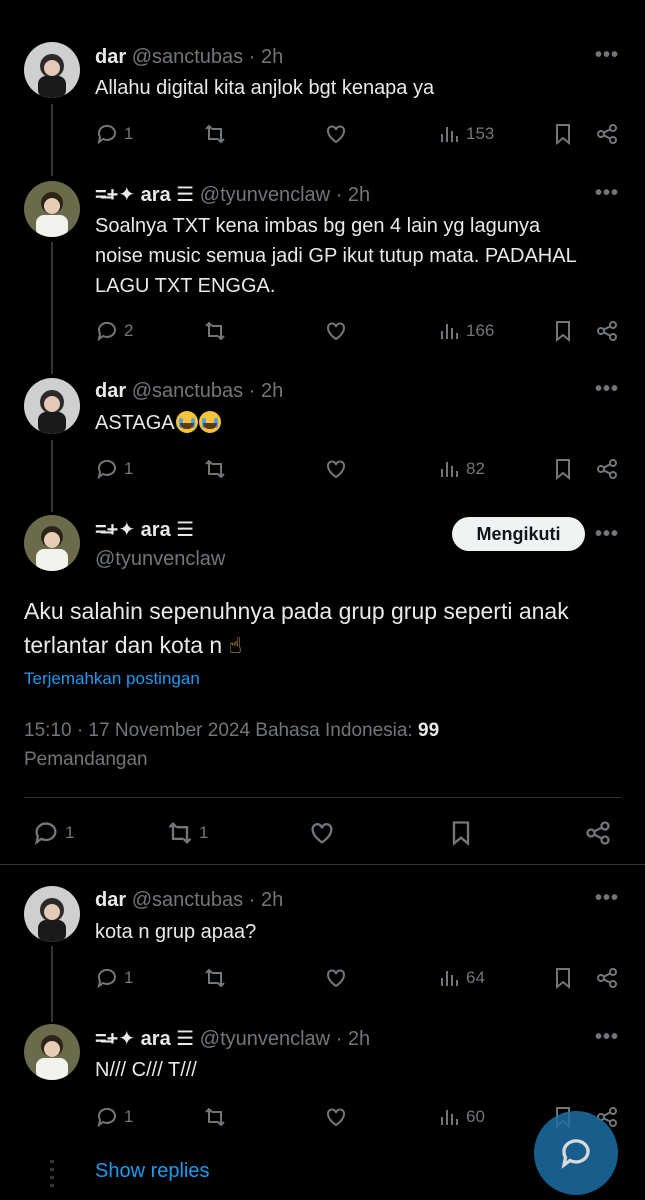 The image size is (645, 1200). What do you see at coordinates (270, 559) in the screenshot?
I see `post-handle-line: @tyunvenclaw` at bounding box center [270, 559].